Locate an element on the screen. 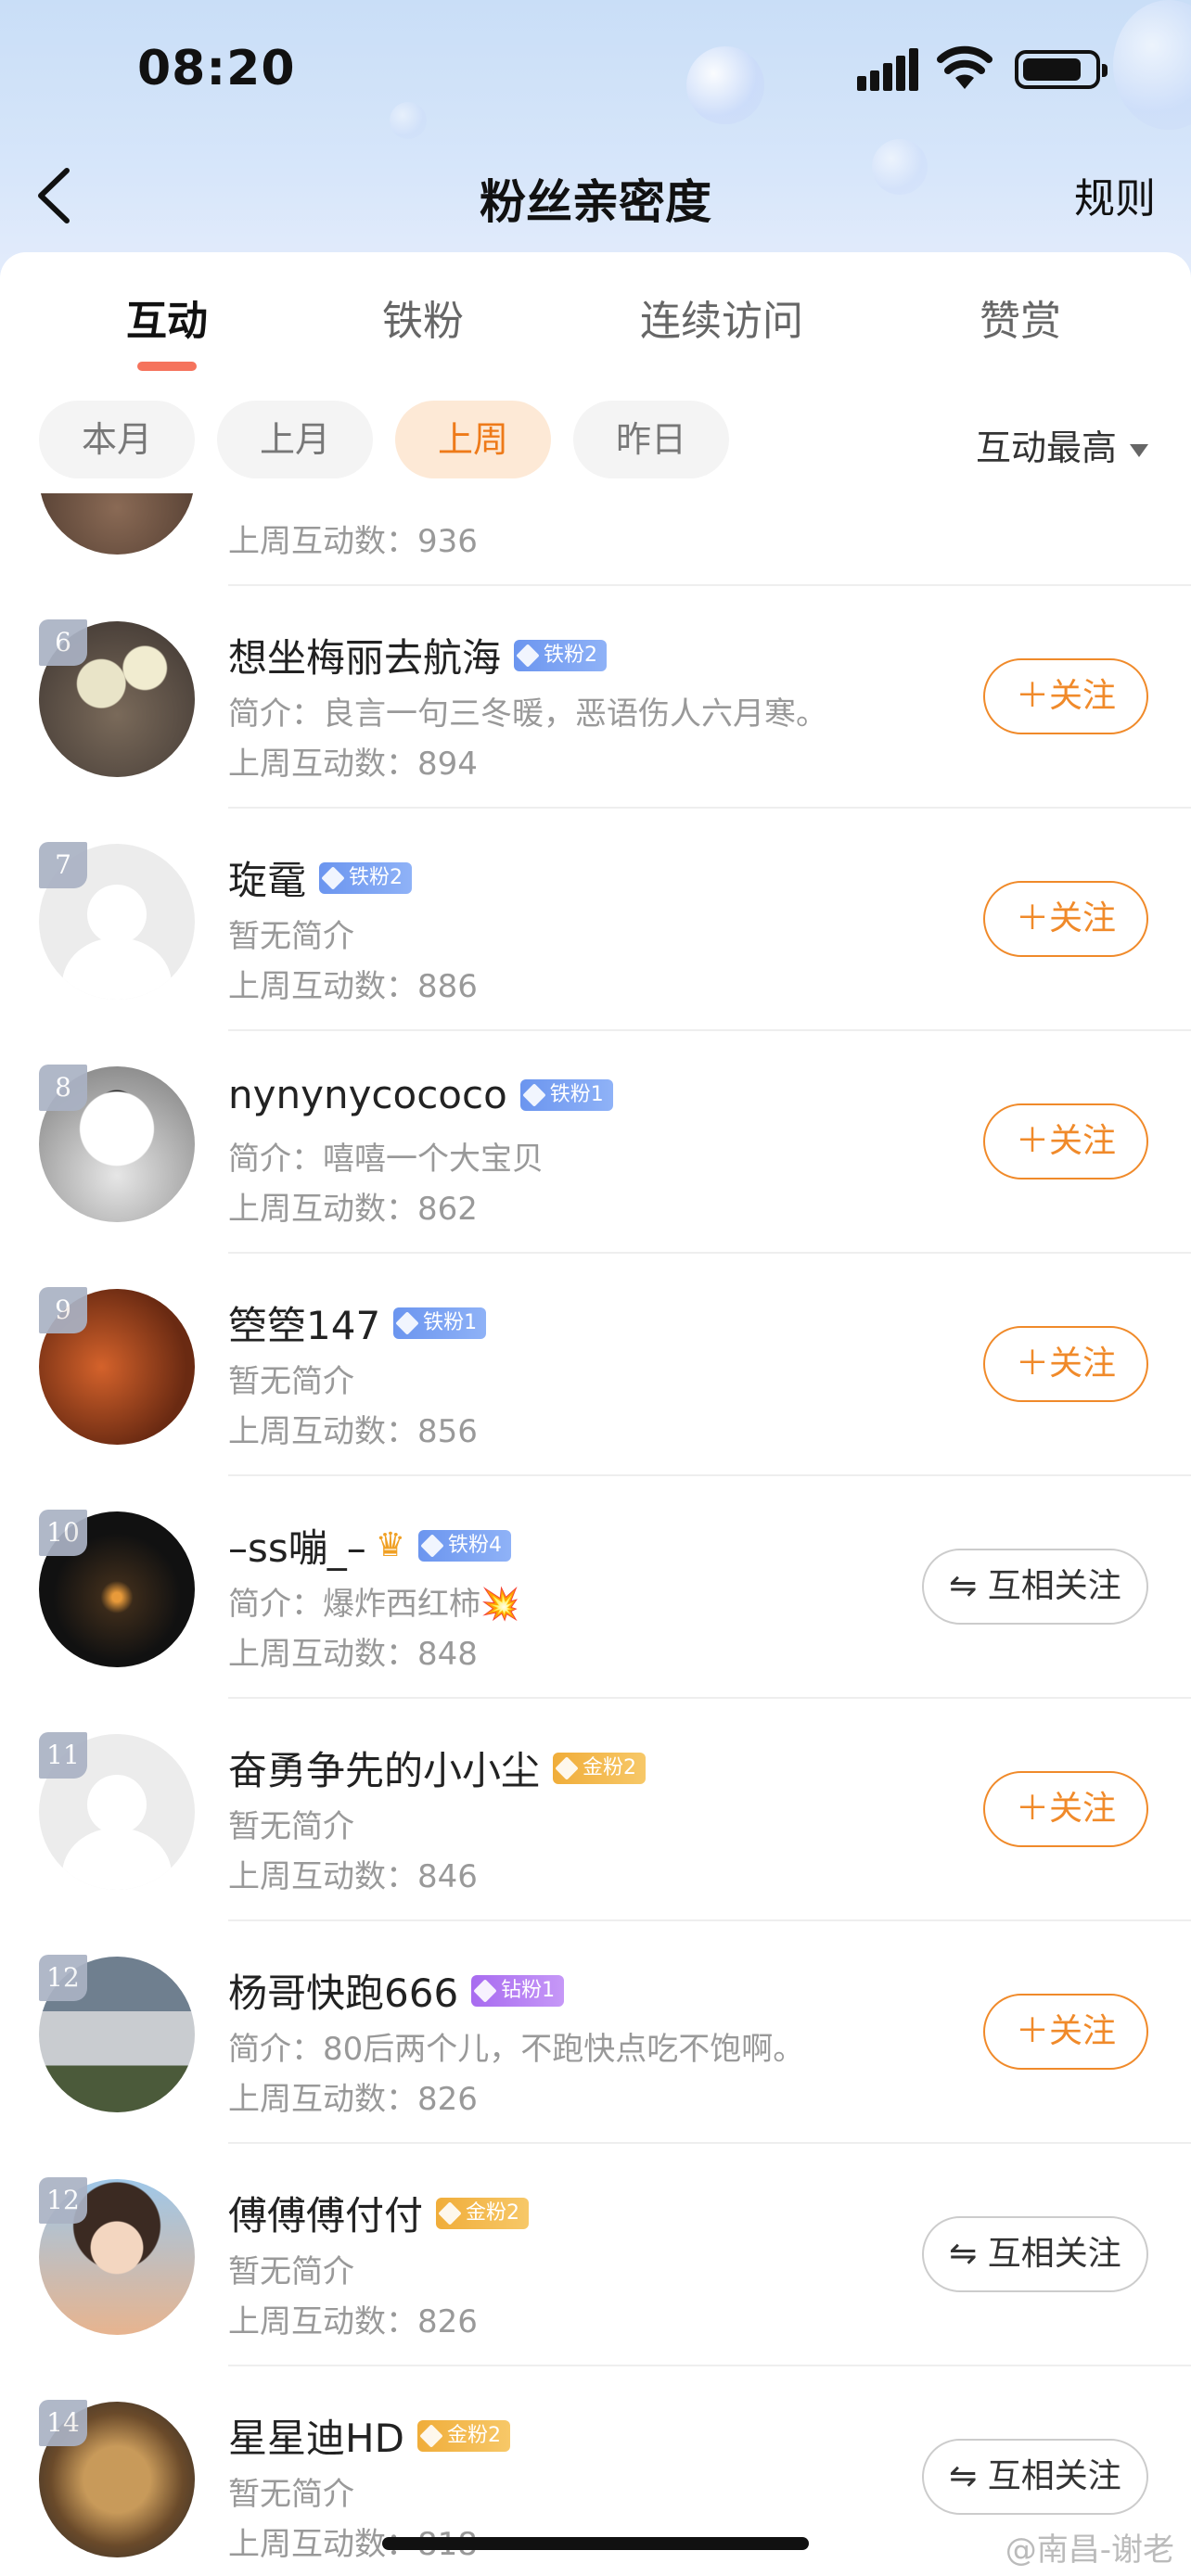 This screenshot has width=1191, height=2576. interaction-count: 上周互动数：856 is located at coordinates (353, 1431).